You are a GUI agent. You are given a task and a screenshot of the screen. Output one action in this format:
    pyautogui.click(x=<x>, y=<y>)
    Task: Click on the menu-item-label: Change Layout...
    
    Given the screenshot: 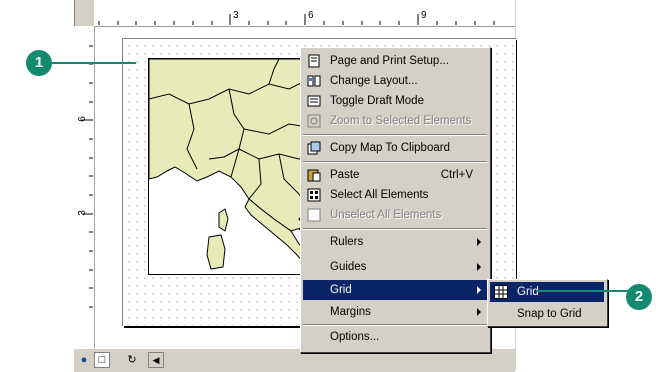 What is the action you would take?
    pyautogui.click(x=374, y=81)
    